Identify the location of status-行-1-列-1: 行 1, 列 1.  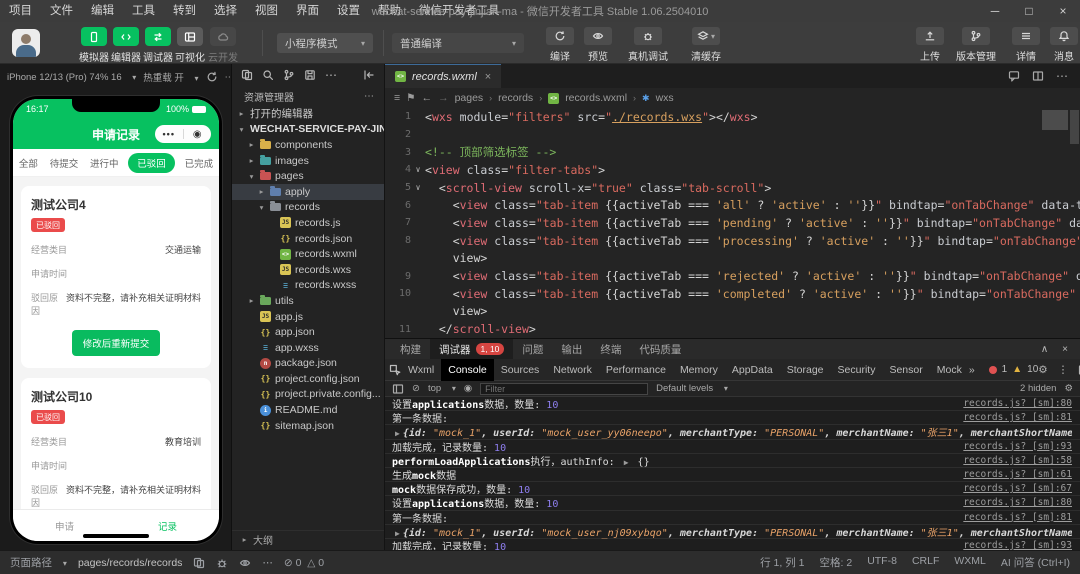
(782, 562).